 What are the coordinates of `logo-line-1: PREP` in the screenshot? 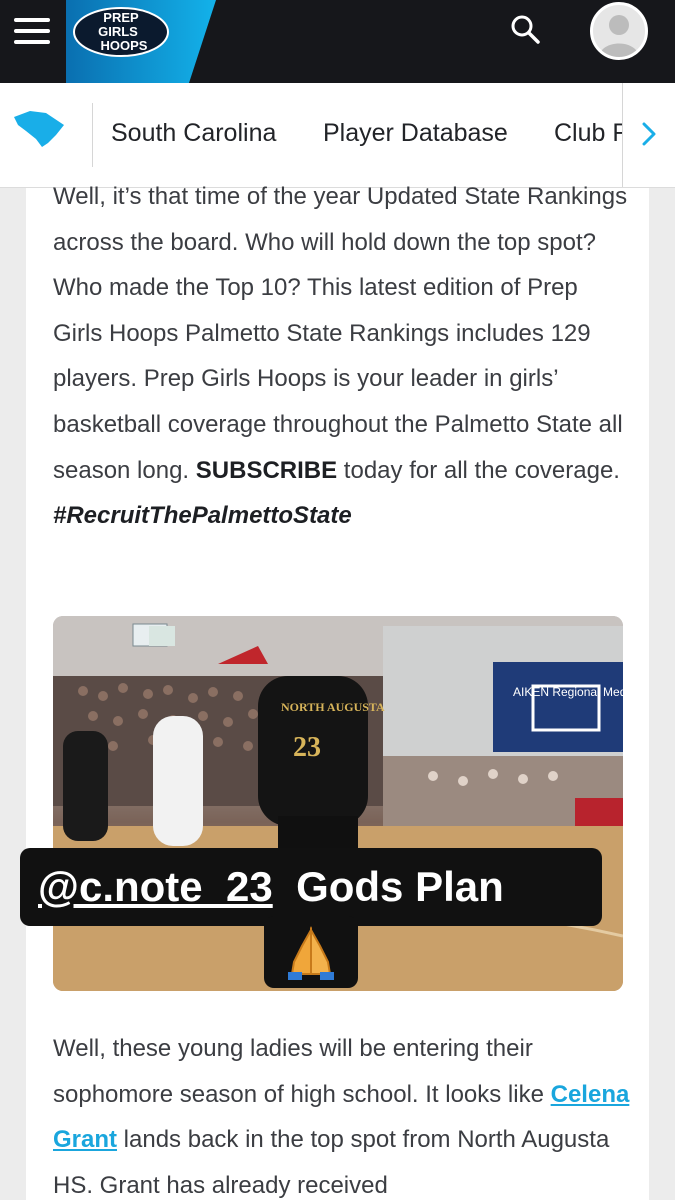 It's located at (121, 17).